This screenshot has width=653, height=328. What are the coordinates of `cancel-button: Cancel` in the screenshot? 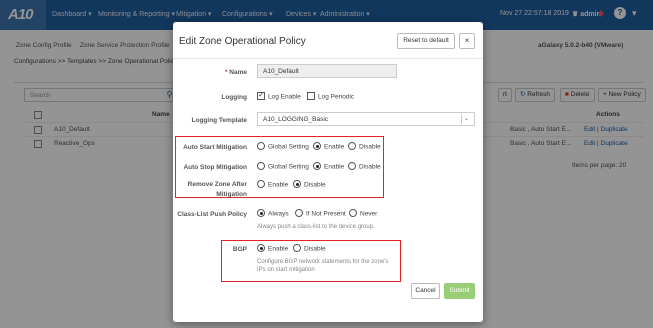 It's located at (425, 291).